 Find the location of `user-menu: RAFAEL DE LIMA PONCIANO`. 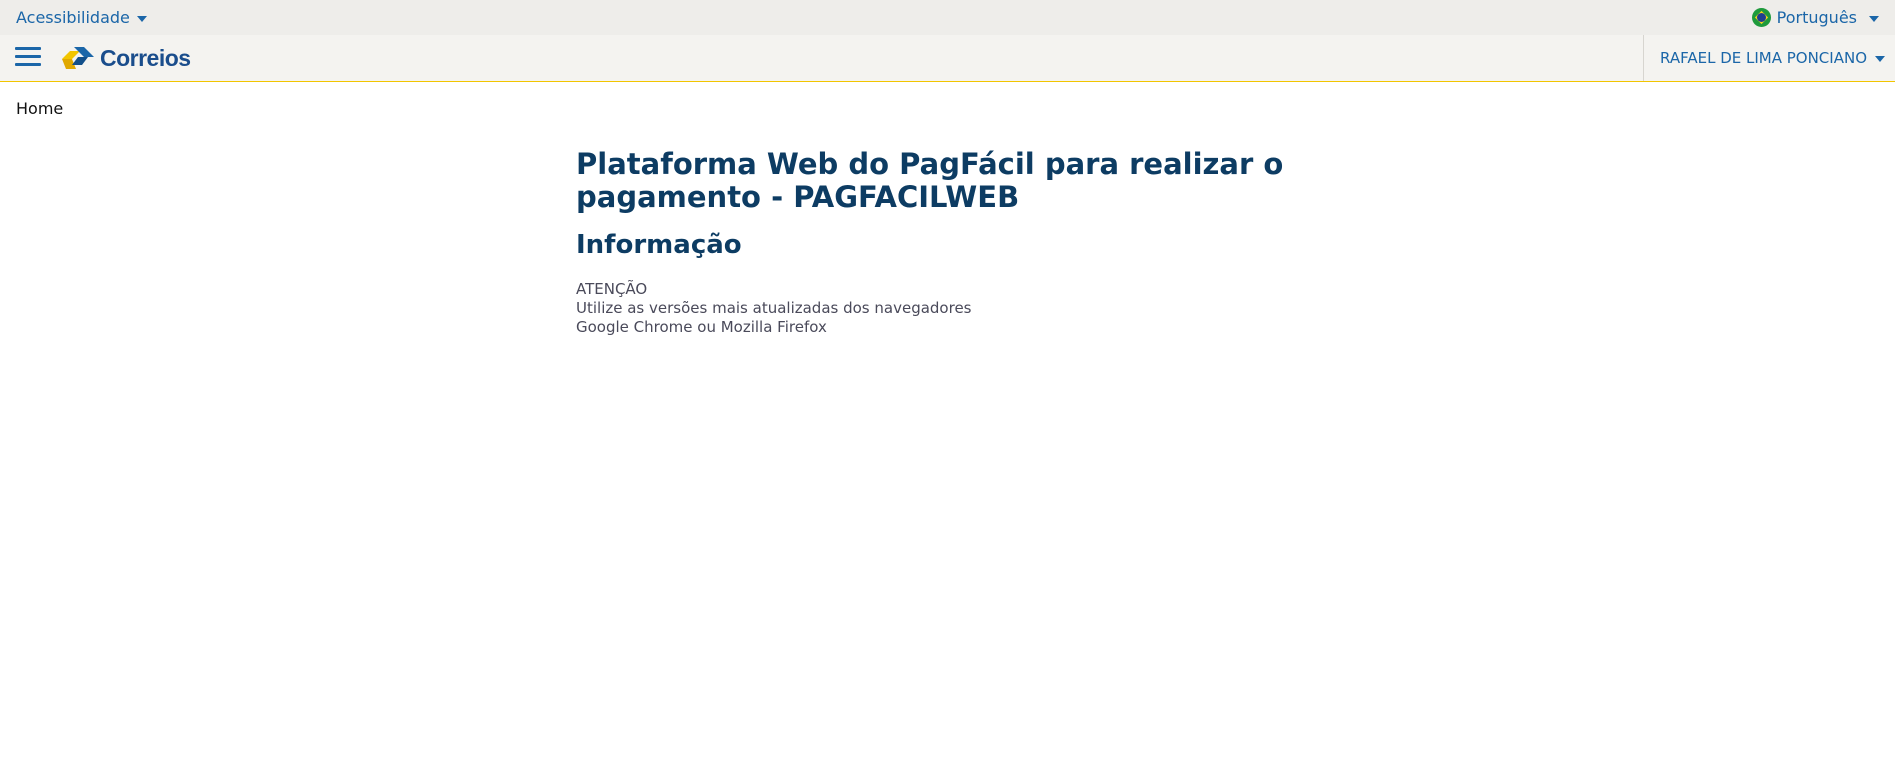

user-menu: RAFAEL DE LIMA PONCIANO is located at coordinates (1764, 58).